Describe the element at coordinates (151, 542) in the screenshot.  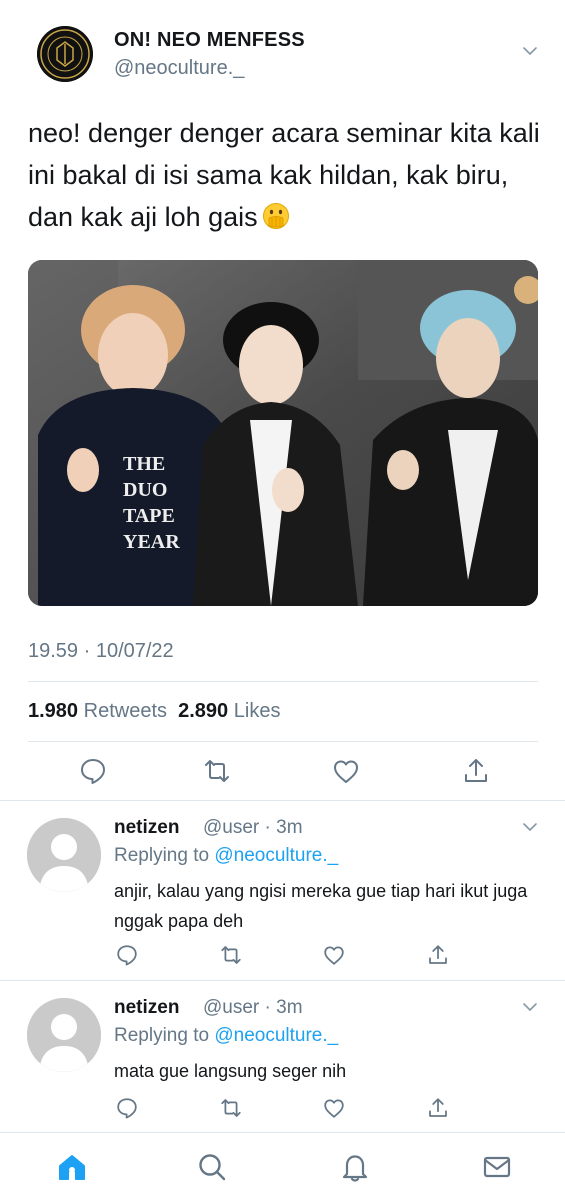
I see `svg-text: YEAR` at that location.